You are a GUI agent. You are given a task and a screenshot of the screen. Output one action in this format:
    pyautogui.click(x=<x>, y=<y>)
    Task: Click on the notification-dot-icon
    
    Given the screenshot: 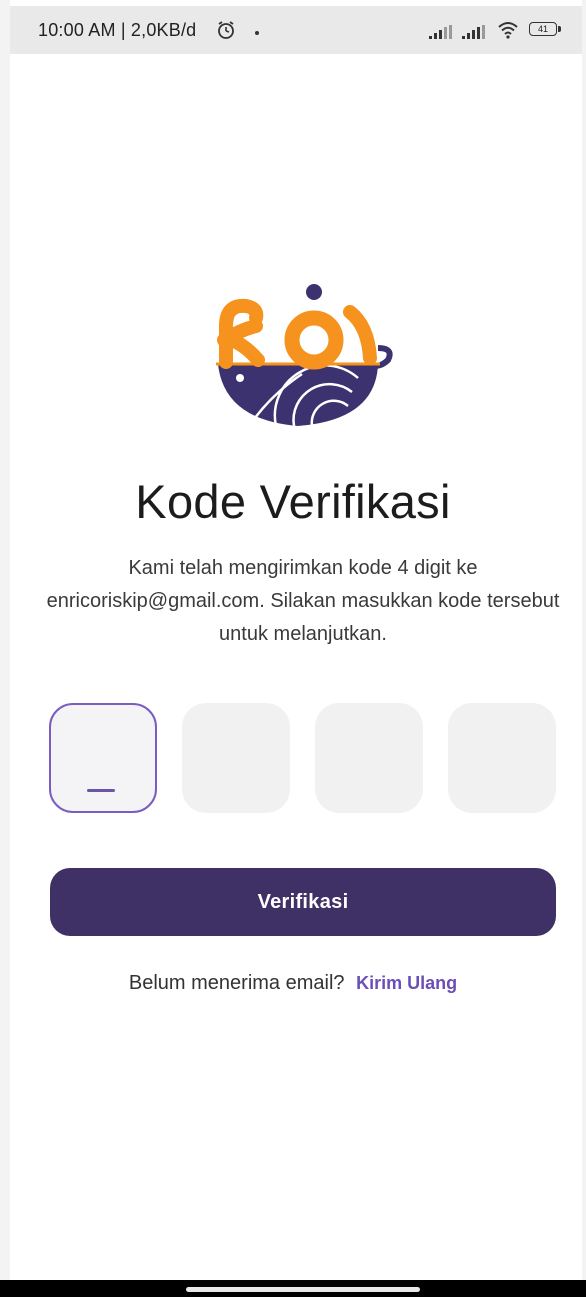 What is the action you would take?
    pyautogui.click(x=257, y=33)
    